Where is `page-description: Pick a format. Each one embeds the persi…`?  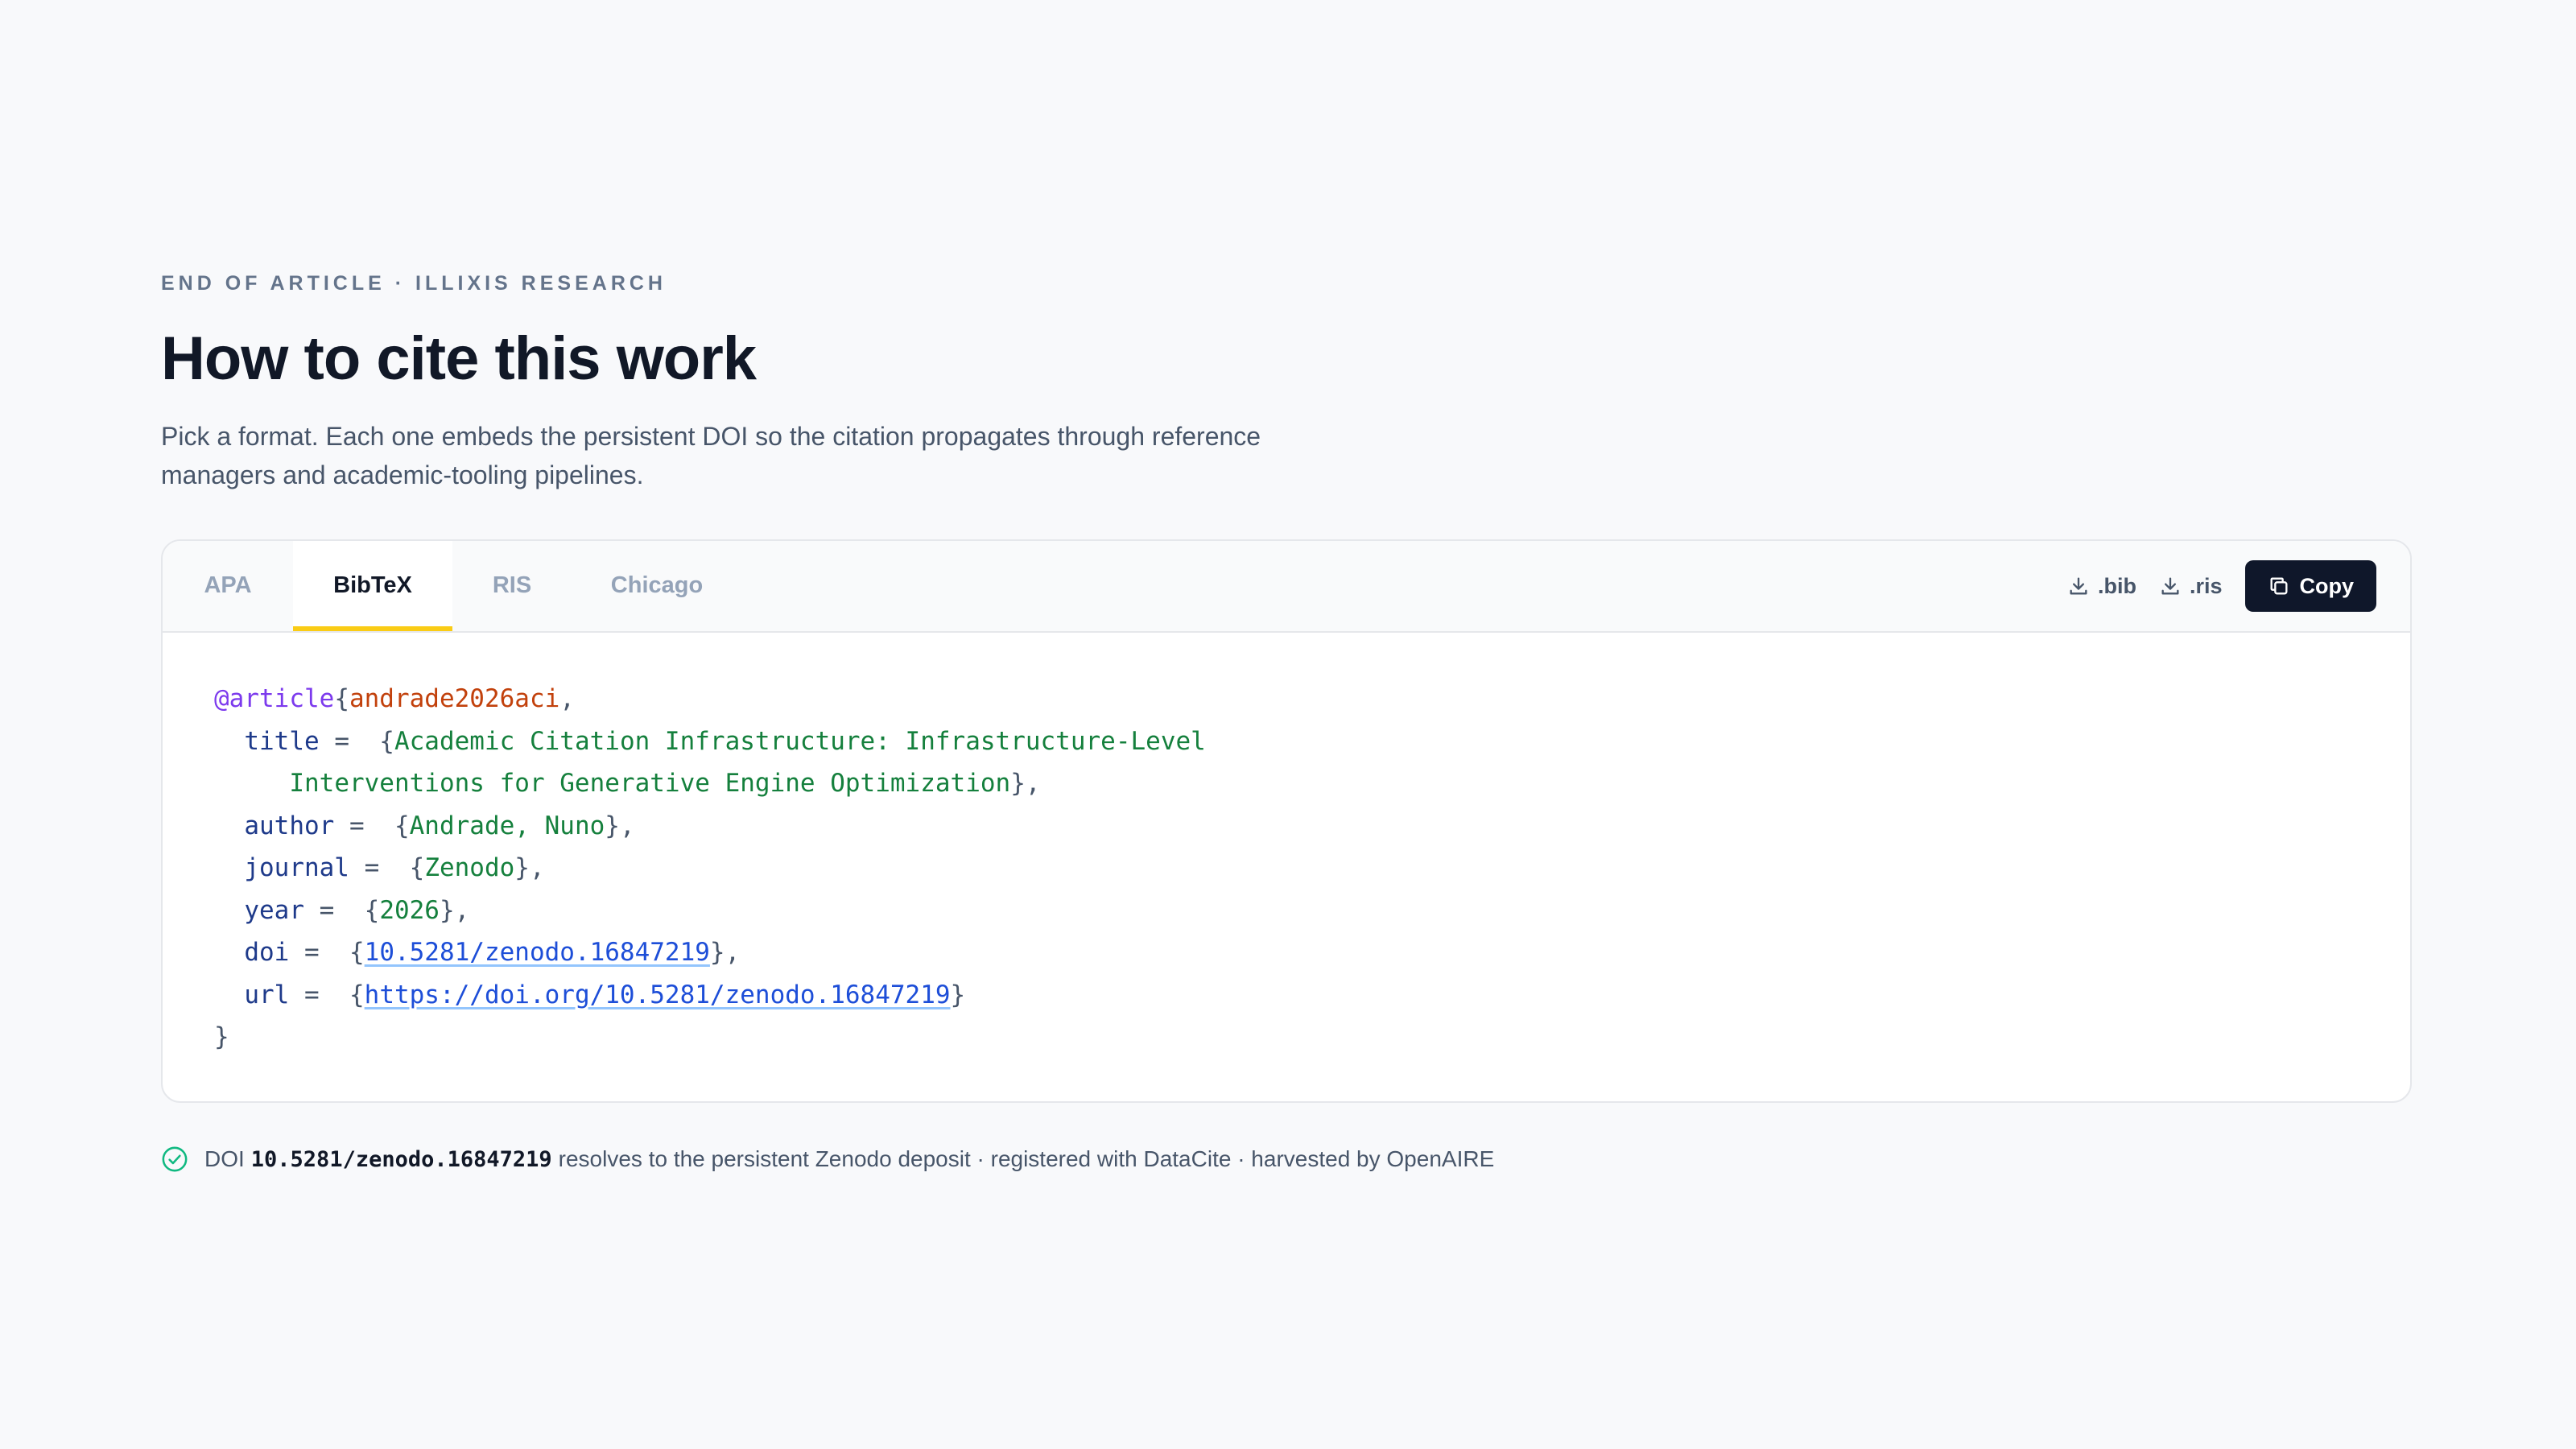
page-description: Pick a format. Each one embeds the persi… is located at coordinates (711, 455).